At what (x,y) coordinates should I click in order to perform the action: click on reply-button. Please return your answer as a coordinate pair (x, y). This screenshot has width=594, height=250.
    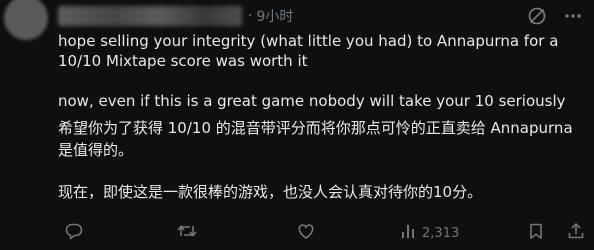
    Looking at the image, I should click on (74, 233).